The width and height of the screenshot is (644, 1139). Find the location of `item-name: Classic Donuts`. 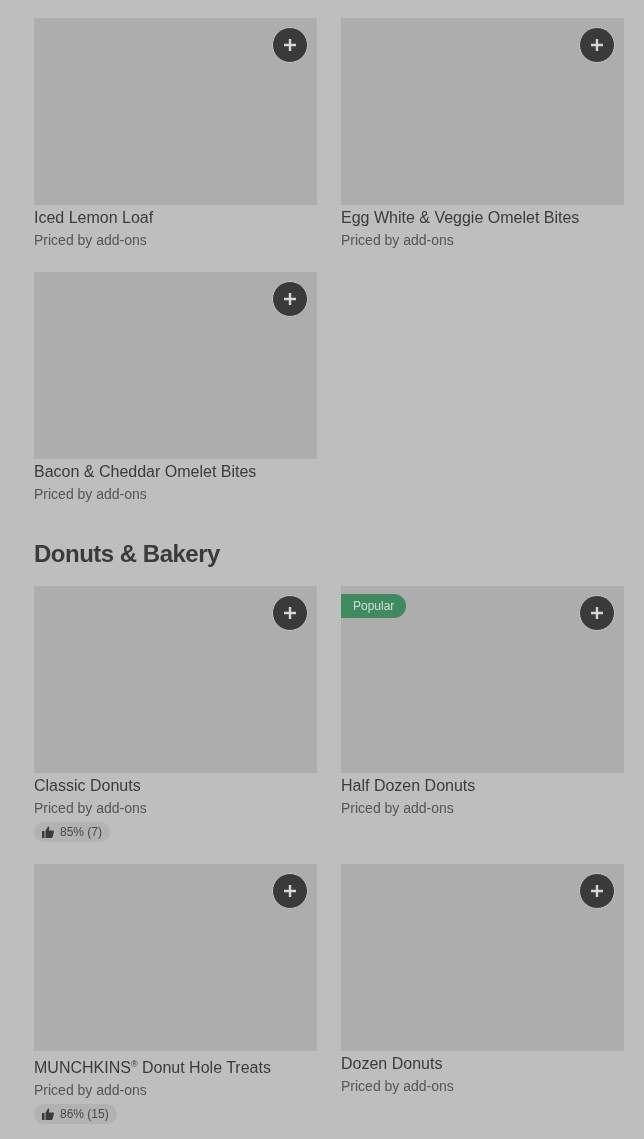

item-name: Classic Donuts is located at coordinates (87, 786).